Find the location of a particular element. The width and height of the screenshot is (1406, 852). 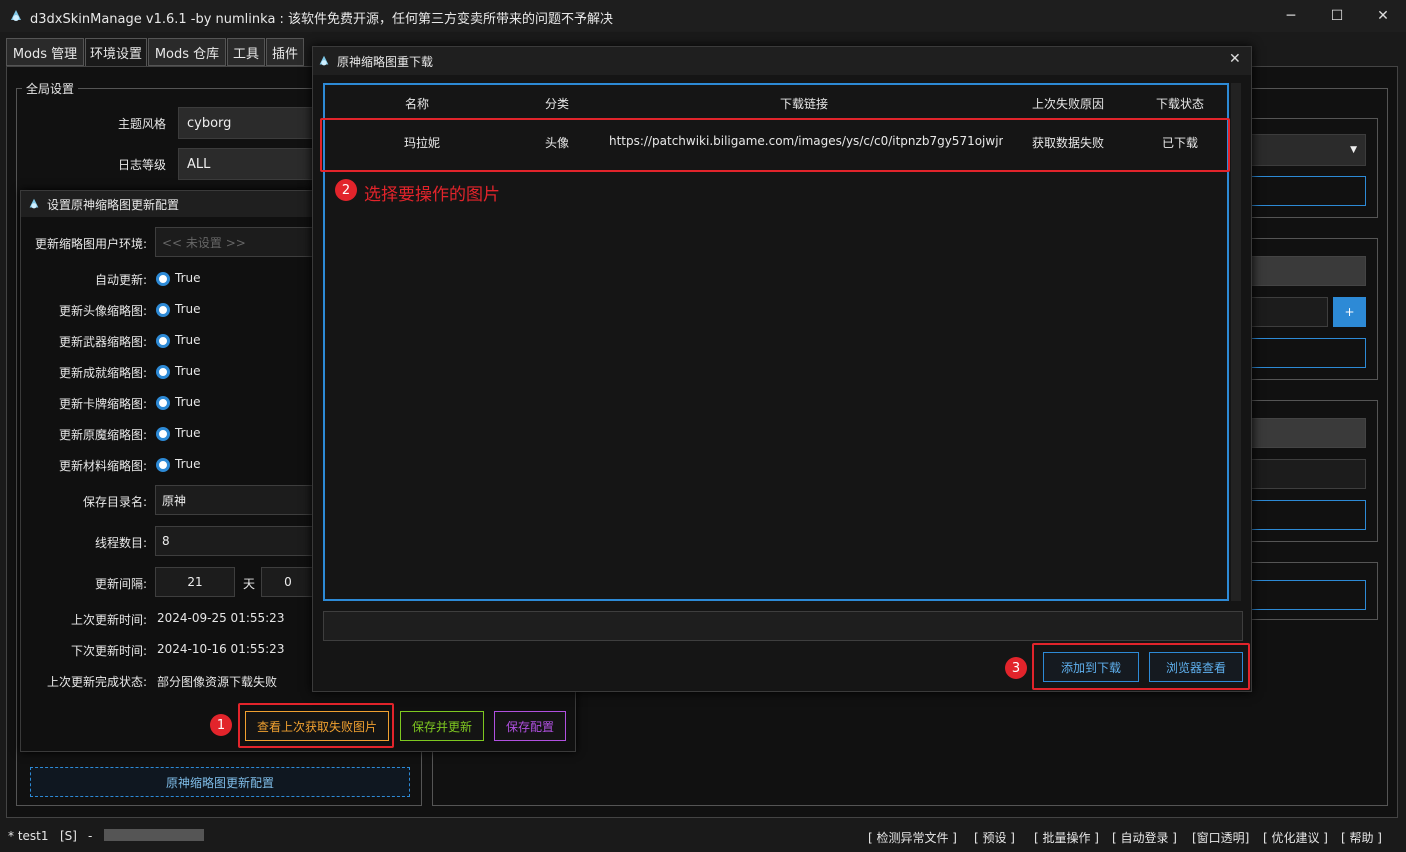

radio-weapon is located at coordinates (163, 341).